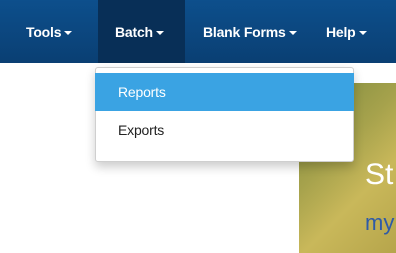 The height and width of the screenshot is (253, 396). What do you see at coordinates (244, 31) in the screenshot?
I see `nav-menu-blank-forms-label: Blank Forms` at bounding box center [244, 31].